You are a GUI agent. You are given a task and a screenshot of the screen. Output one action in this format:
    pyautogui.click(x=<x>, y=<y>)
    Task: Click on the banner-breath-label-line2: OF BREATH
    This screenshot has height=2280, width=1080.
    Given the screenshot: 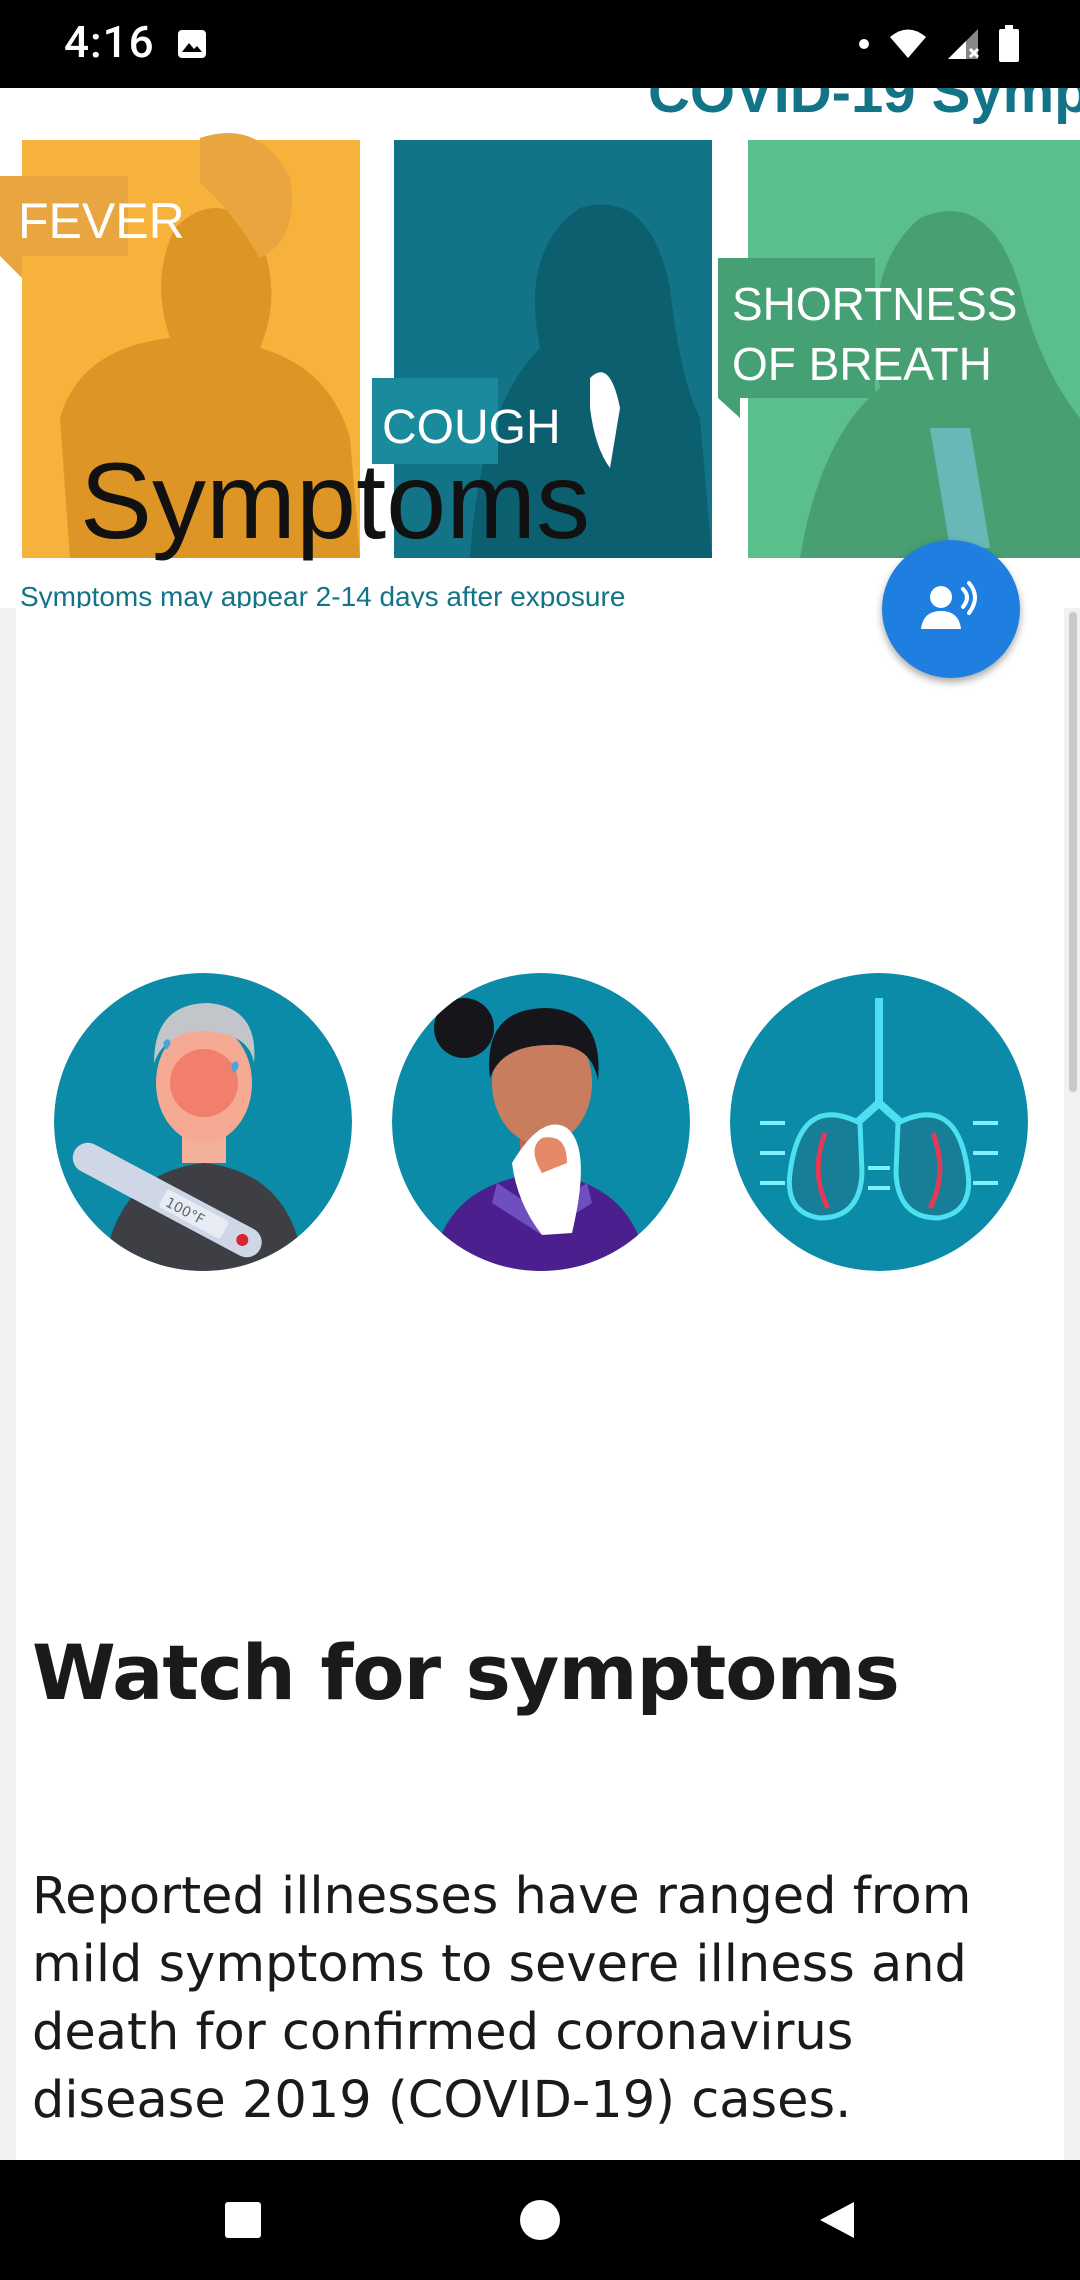 What is the action you would take?
    pyautogui.click(x=862, y=364)
    